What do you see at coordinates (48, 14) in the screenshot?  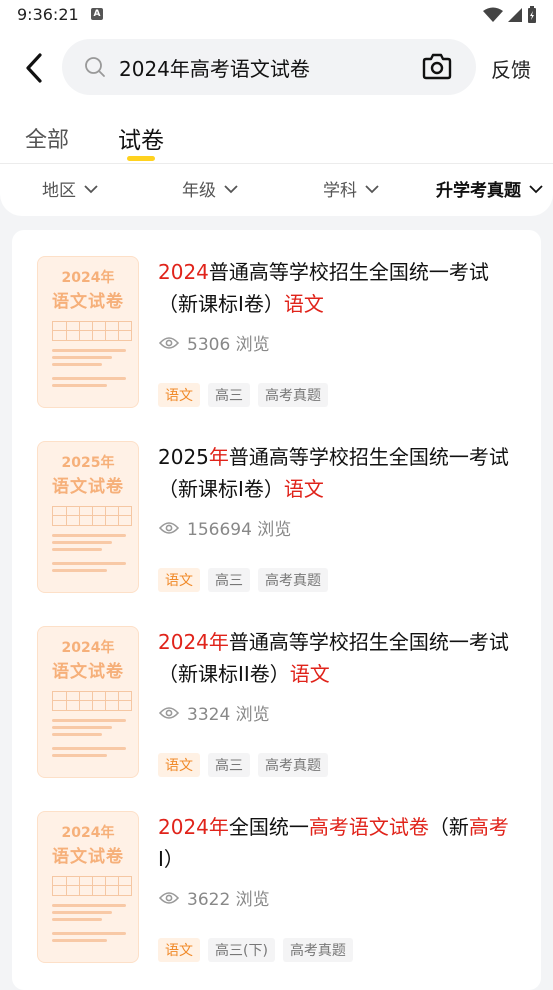 I see `status-time: 9:36:21` at bounding box center [48, 14].